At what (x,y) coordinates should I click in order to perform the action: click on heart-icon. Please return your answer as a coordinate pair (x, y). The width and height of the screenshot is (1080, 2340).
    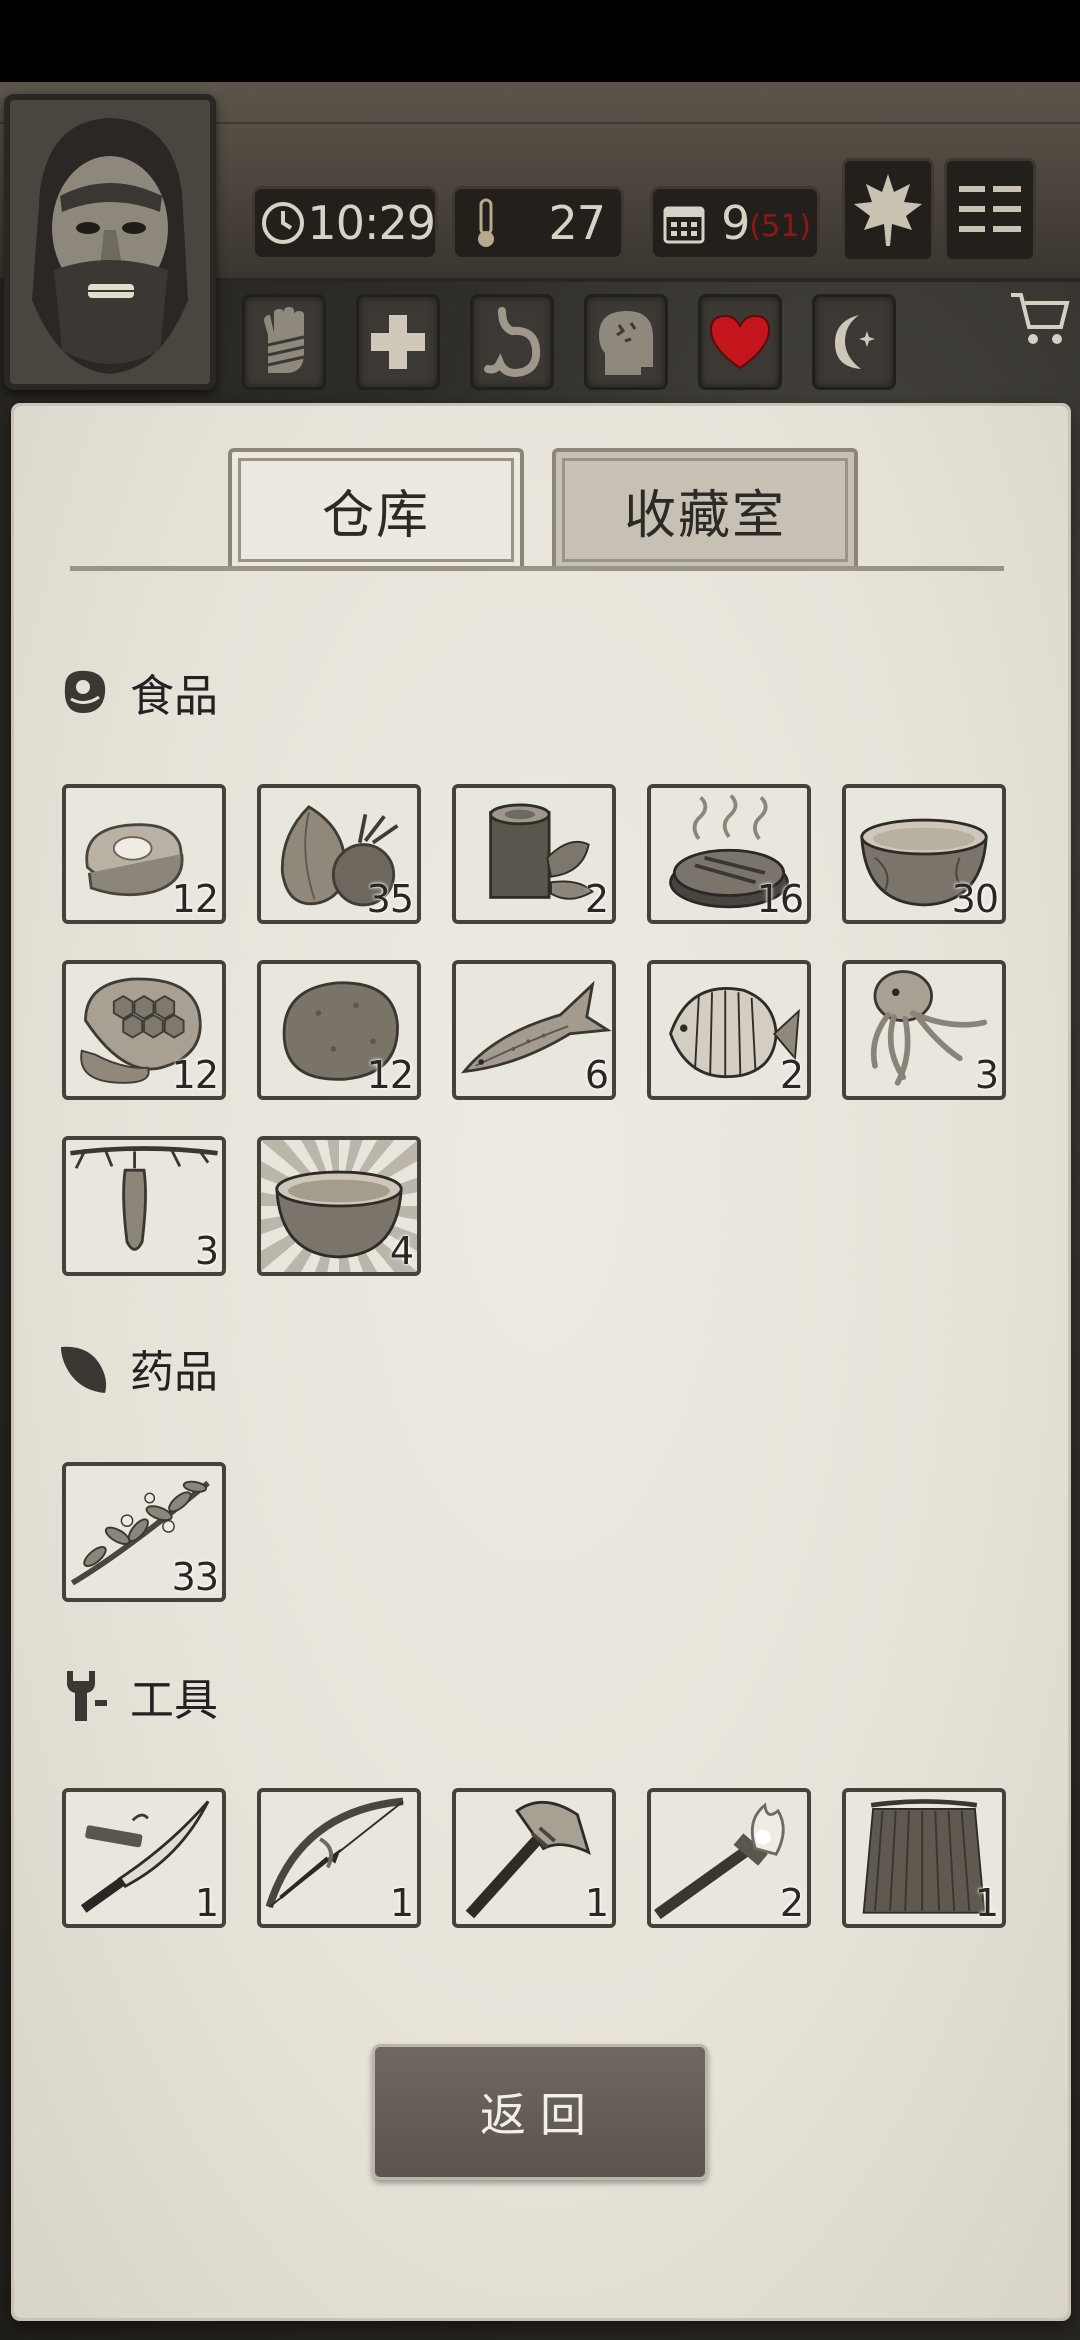
    Looking at the image, I should click on (740, 342).